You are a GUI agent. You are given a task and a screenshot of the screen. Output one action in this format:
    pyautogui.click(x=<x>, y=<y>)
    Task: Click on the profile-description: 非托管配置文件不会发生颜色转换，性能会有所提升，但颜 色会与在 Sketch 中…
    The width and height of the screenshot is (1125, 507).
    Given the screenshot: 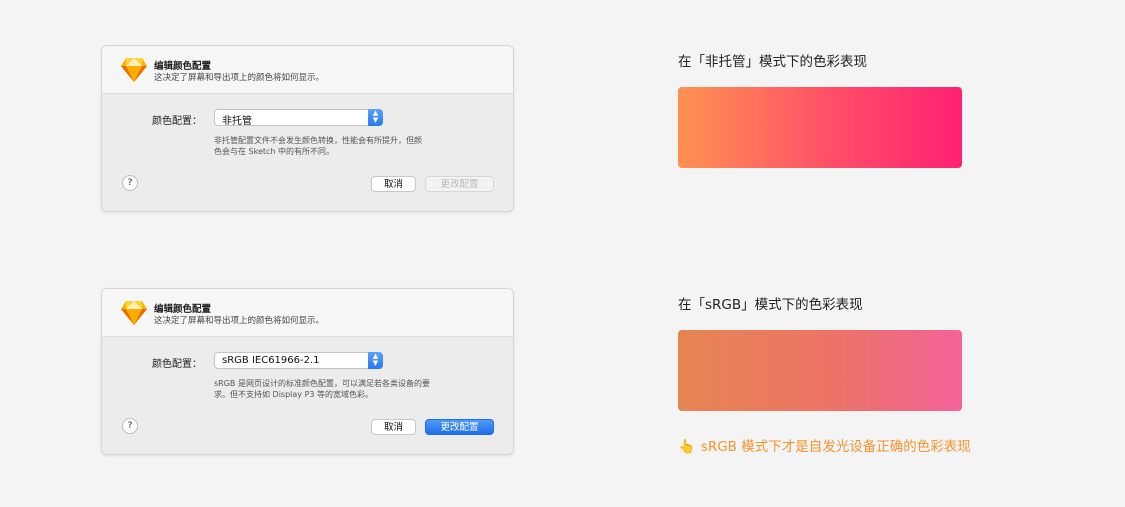 What is the action you would take?
    pyautogui.click(x=341, y=146)
    